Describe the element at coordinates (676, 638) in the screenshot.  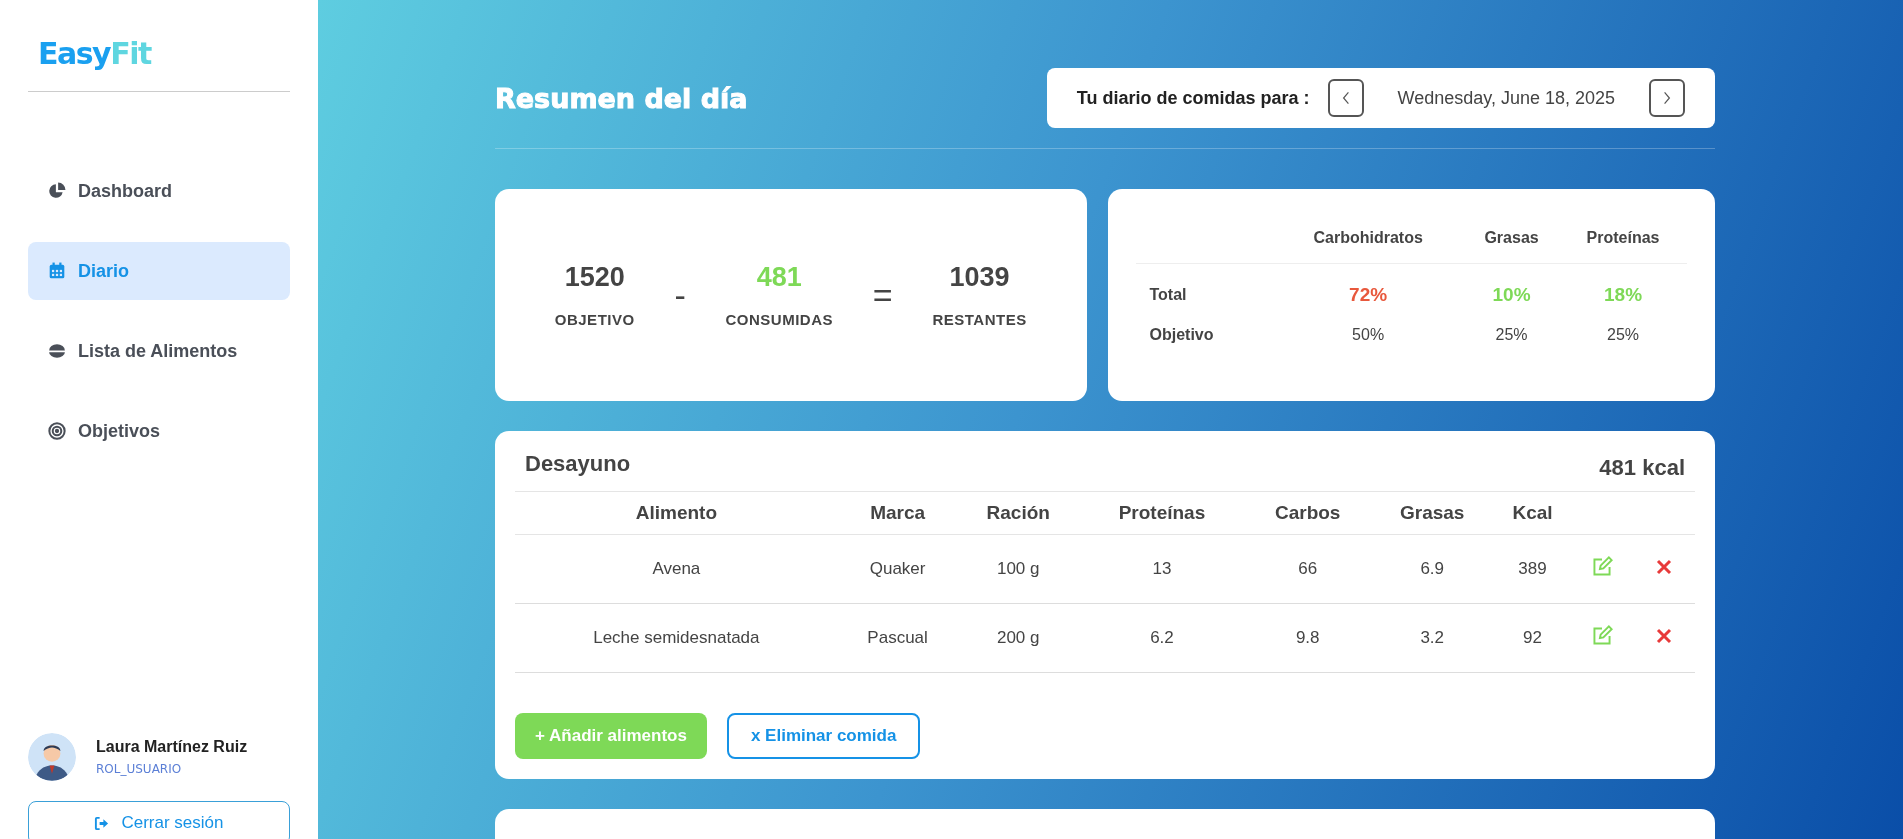
I see `table-cell: Leche semidesnatada` at that location.